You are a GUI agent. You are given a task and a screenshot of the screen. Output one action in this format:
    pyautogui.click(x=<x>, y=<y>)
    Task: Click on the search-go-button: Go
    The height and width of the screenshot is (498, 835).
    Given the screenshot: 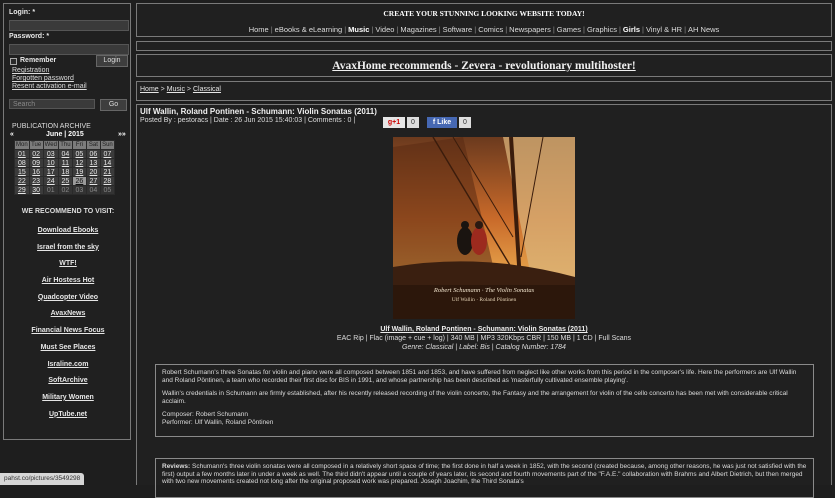 What is the action you would take?
    pyautogui.click(x=113, y=105)
    